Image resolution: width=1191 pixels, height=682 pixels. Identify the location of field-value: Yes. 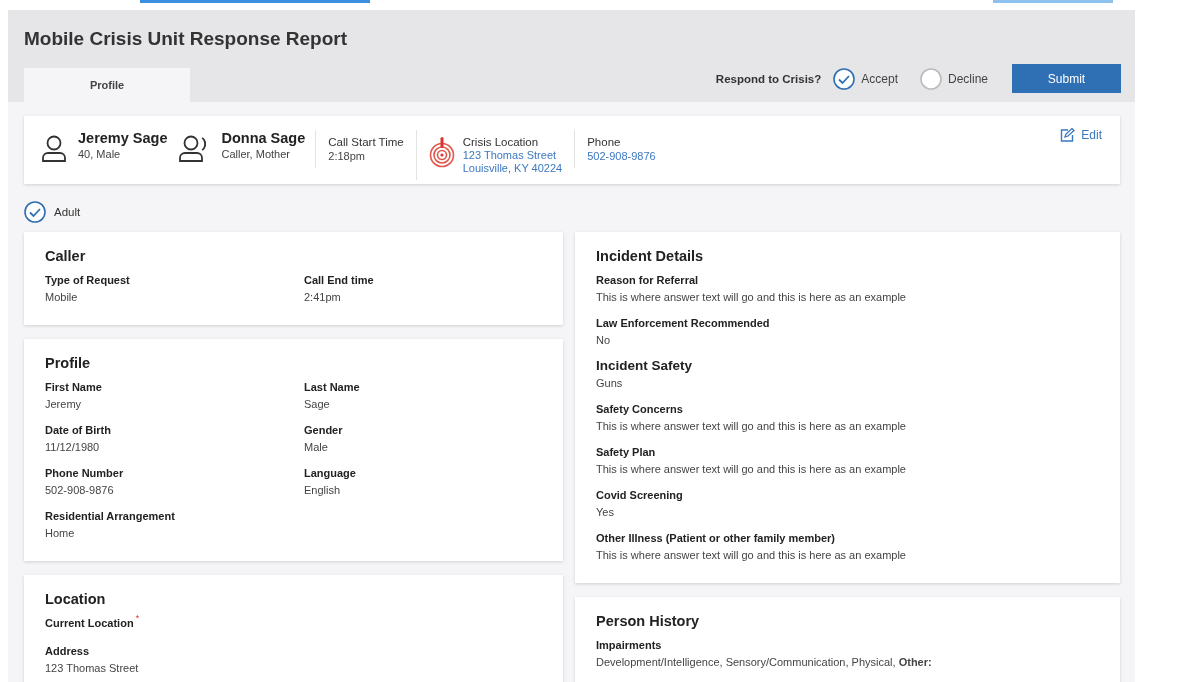
(605, 512).